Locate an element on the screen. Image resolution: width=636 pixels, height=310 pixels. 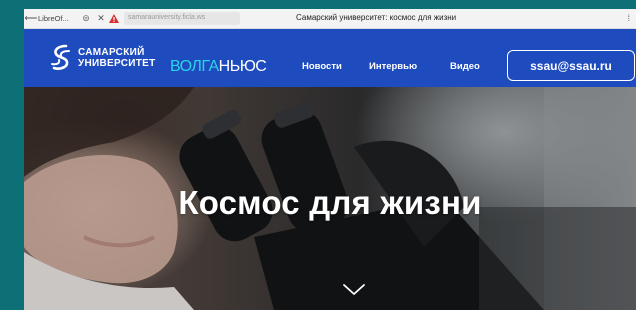
university-logo-text: САМАРСКИЙ УНИВЕРСИТЕТ is located at coordinates (117, 58).